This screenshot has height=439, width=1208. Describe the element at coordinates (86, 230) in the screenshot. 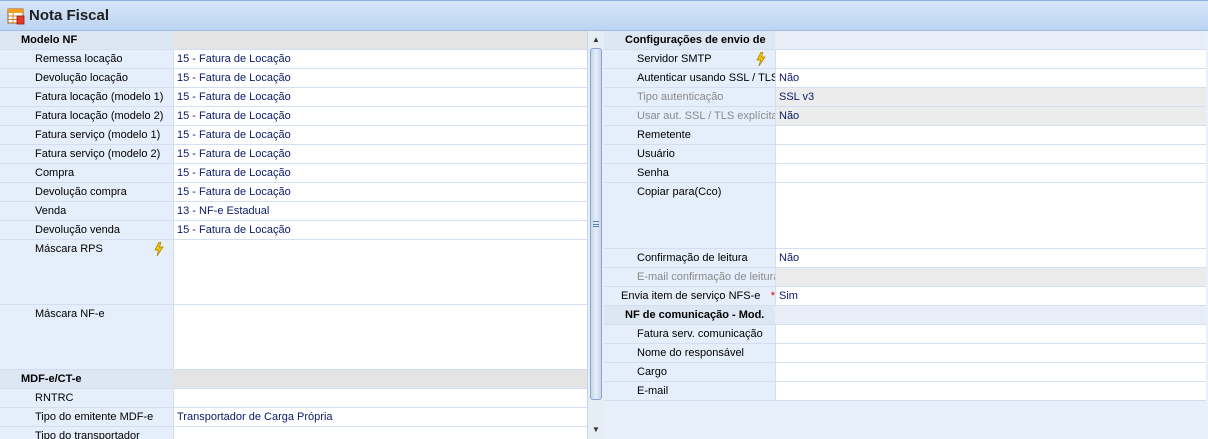

I see `row-label: Devolução venda` at that location.